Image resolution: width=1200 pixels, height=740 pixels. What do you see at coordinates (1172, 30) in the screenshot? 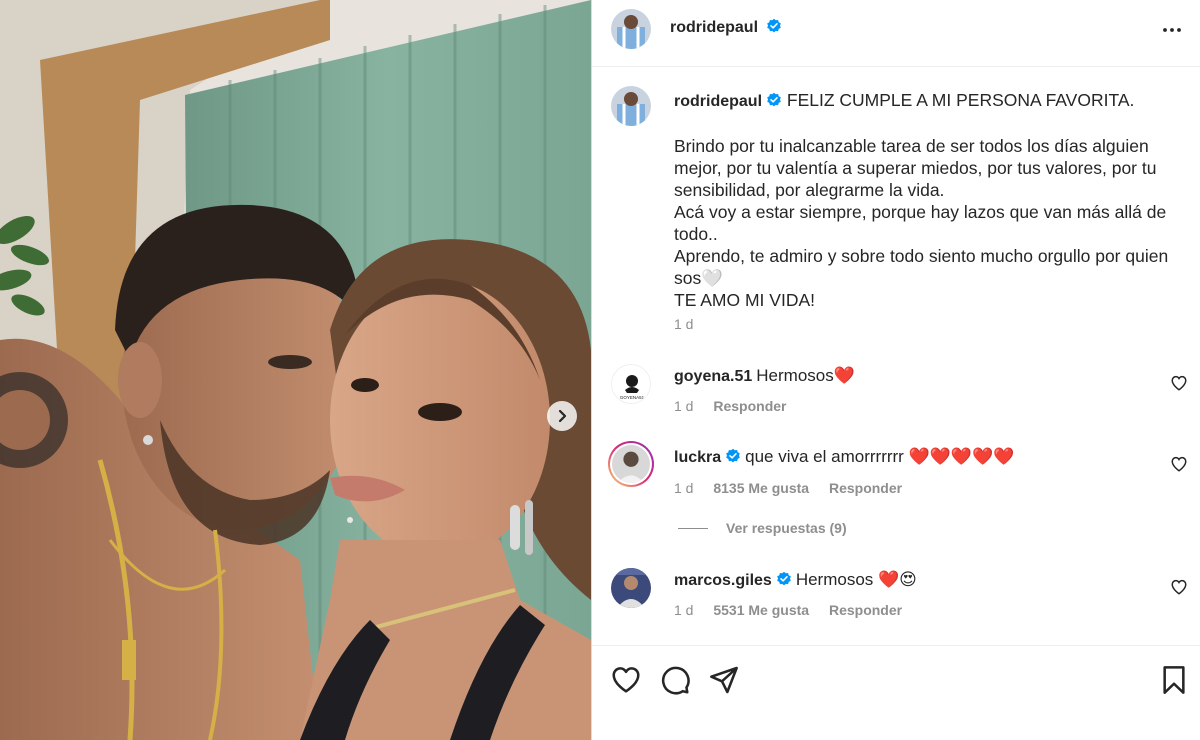
I see `more-options-icon` at bounding box center [1172, 30].